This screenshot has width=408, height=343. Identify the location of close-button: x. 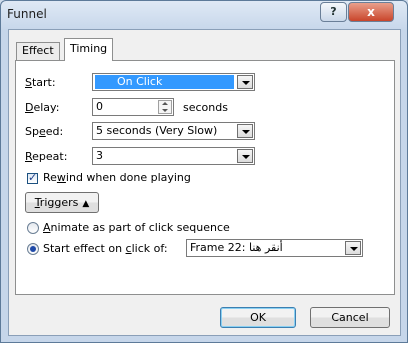
(371, 12).